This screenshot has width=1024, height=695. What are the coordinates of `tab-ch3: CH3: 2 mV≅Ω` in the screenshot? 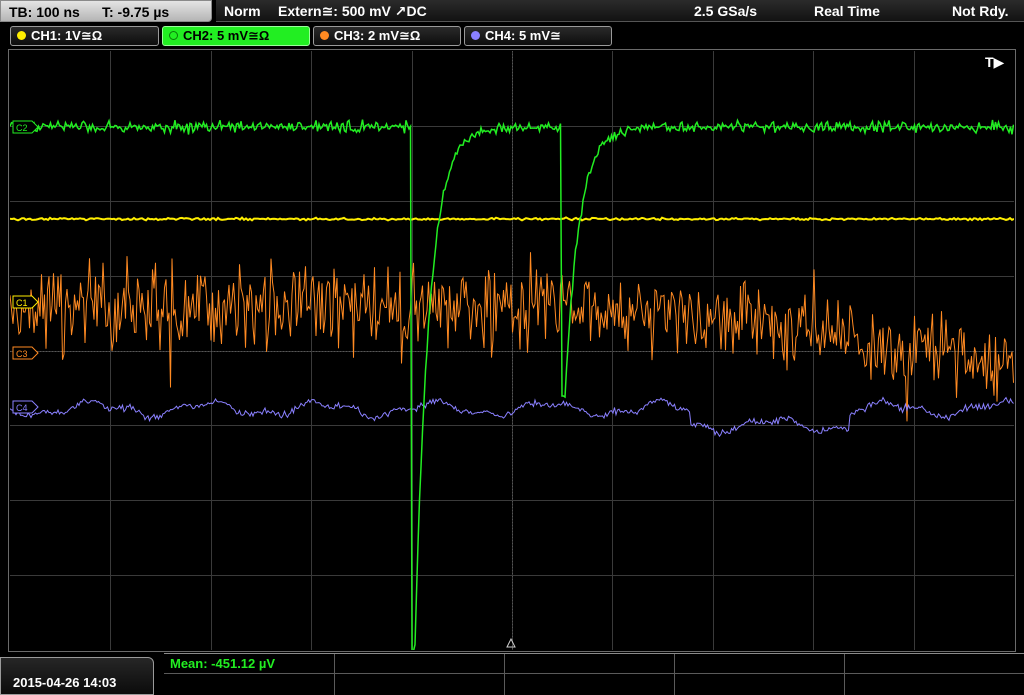 It's located at (387, 36).